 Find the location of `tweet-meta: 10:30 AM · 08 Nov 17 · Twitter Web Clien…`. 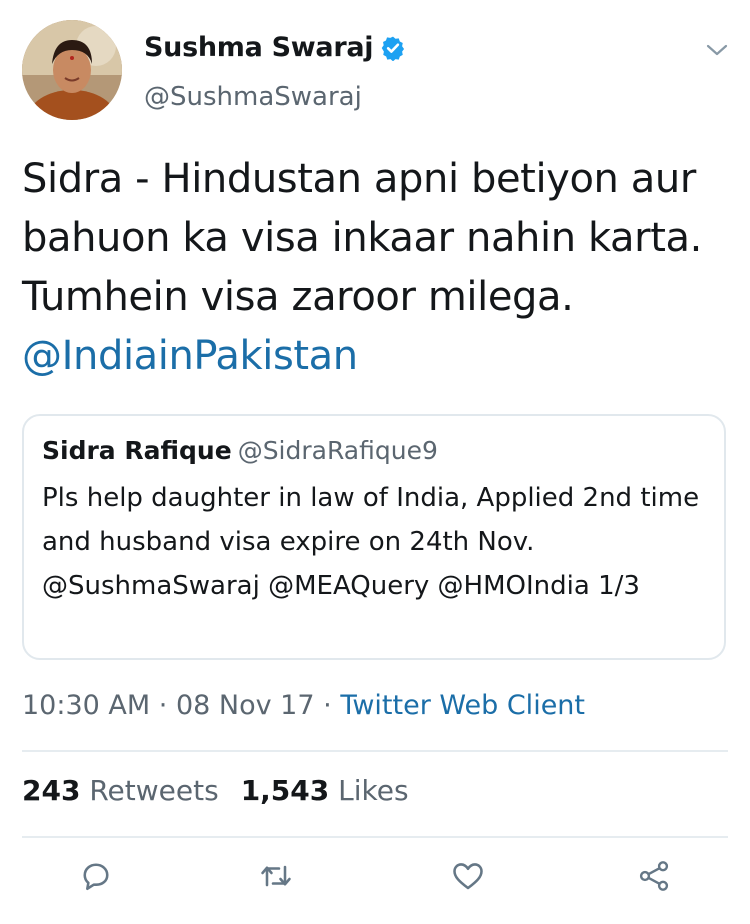

tweet-meta: 10:30 AM · 08 Nov 17 · Twitter Web Clien… is located at coordinates (303, 705).